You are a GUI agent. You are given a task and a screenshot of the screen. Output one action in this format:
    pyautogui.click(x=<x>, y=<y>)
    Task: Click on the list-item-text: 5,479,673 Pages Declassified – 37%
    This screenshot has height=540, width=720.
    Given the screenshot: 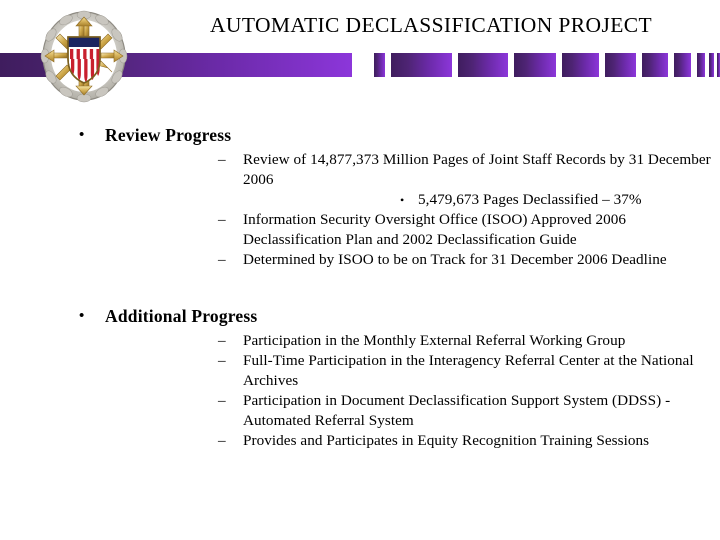 What is the action you would take?
    pyautogui.click(x=530, y=199)
    